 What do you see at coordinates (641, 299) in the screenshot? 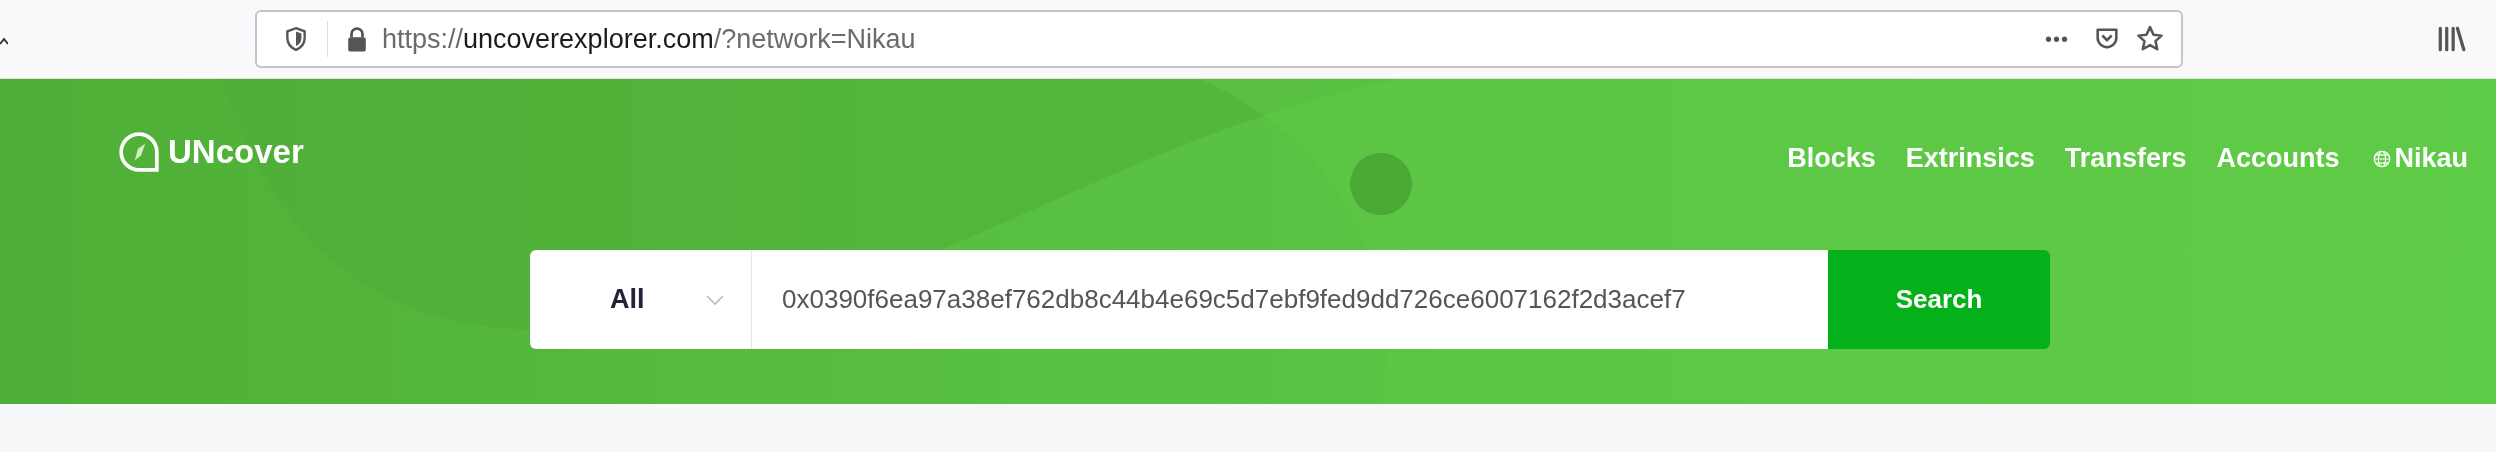
I see `filter-dropdown: All` at bounding box center [641, 299].